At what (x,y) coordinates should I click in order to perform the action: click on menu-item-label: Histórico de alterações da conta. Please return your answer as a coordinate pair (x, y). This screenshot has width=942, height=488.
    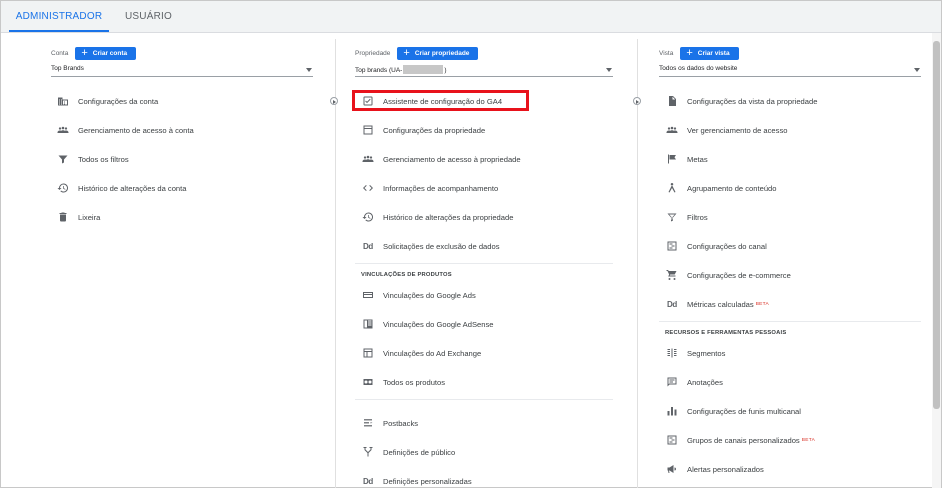
    Looking at the image, I should click on (132, 188).